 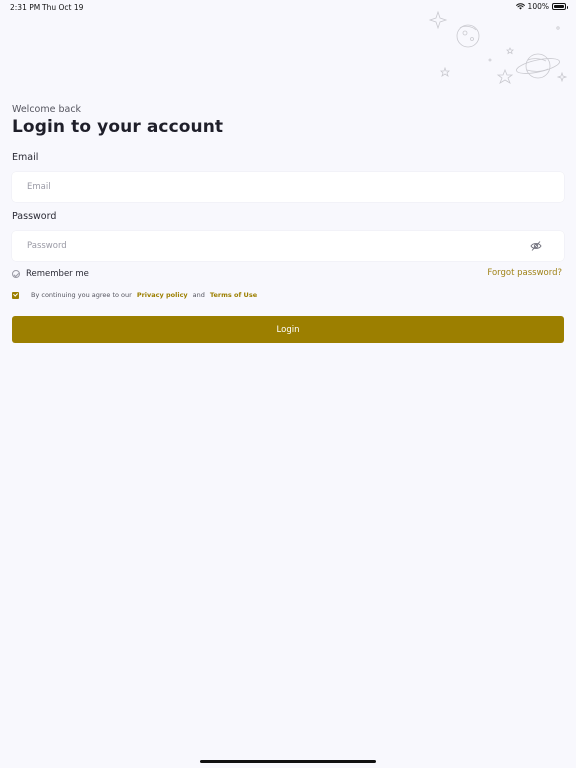 What do you see at coordinates (288, 329) in the screenshot?
I see `login-button: Login` at bounding box center [288, 329].